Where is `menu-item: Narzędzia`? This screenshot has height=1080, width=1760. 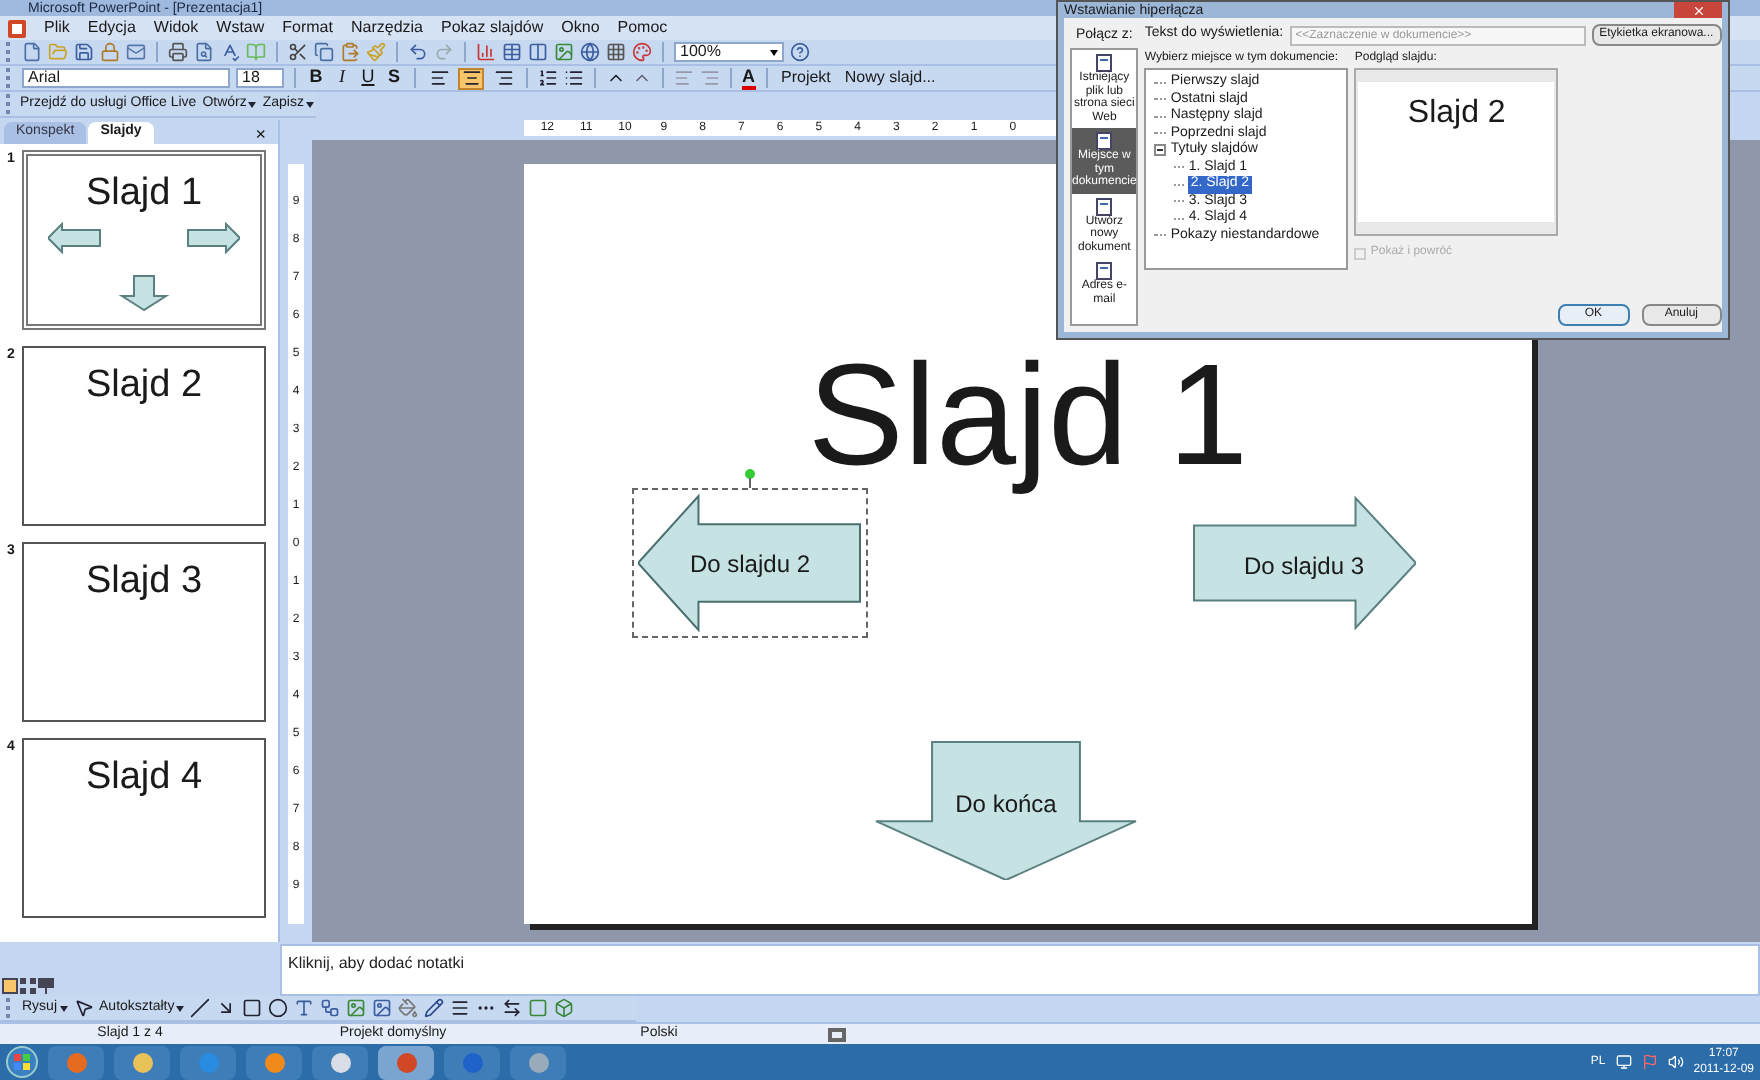 menu-item: Narzędzia is located at coordinates (386, 28).